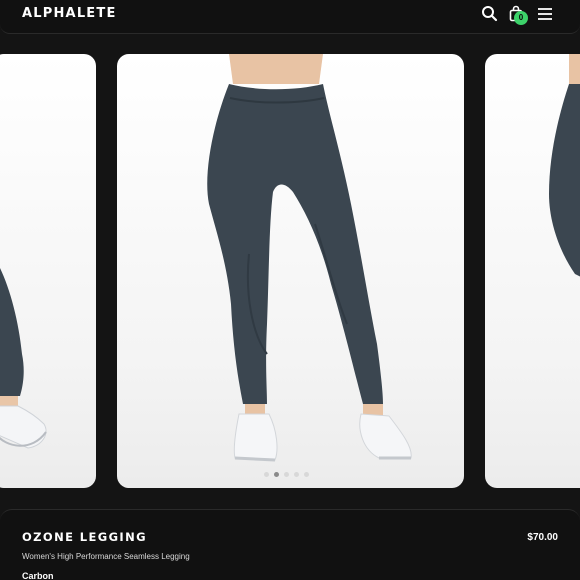 The height and width of the screenshot is (580, 580). Describe the element at coordinates (84, 537) in the screenshot. I see `product-name: OZONE LEGGING` at that location.